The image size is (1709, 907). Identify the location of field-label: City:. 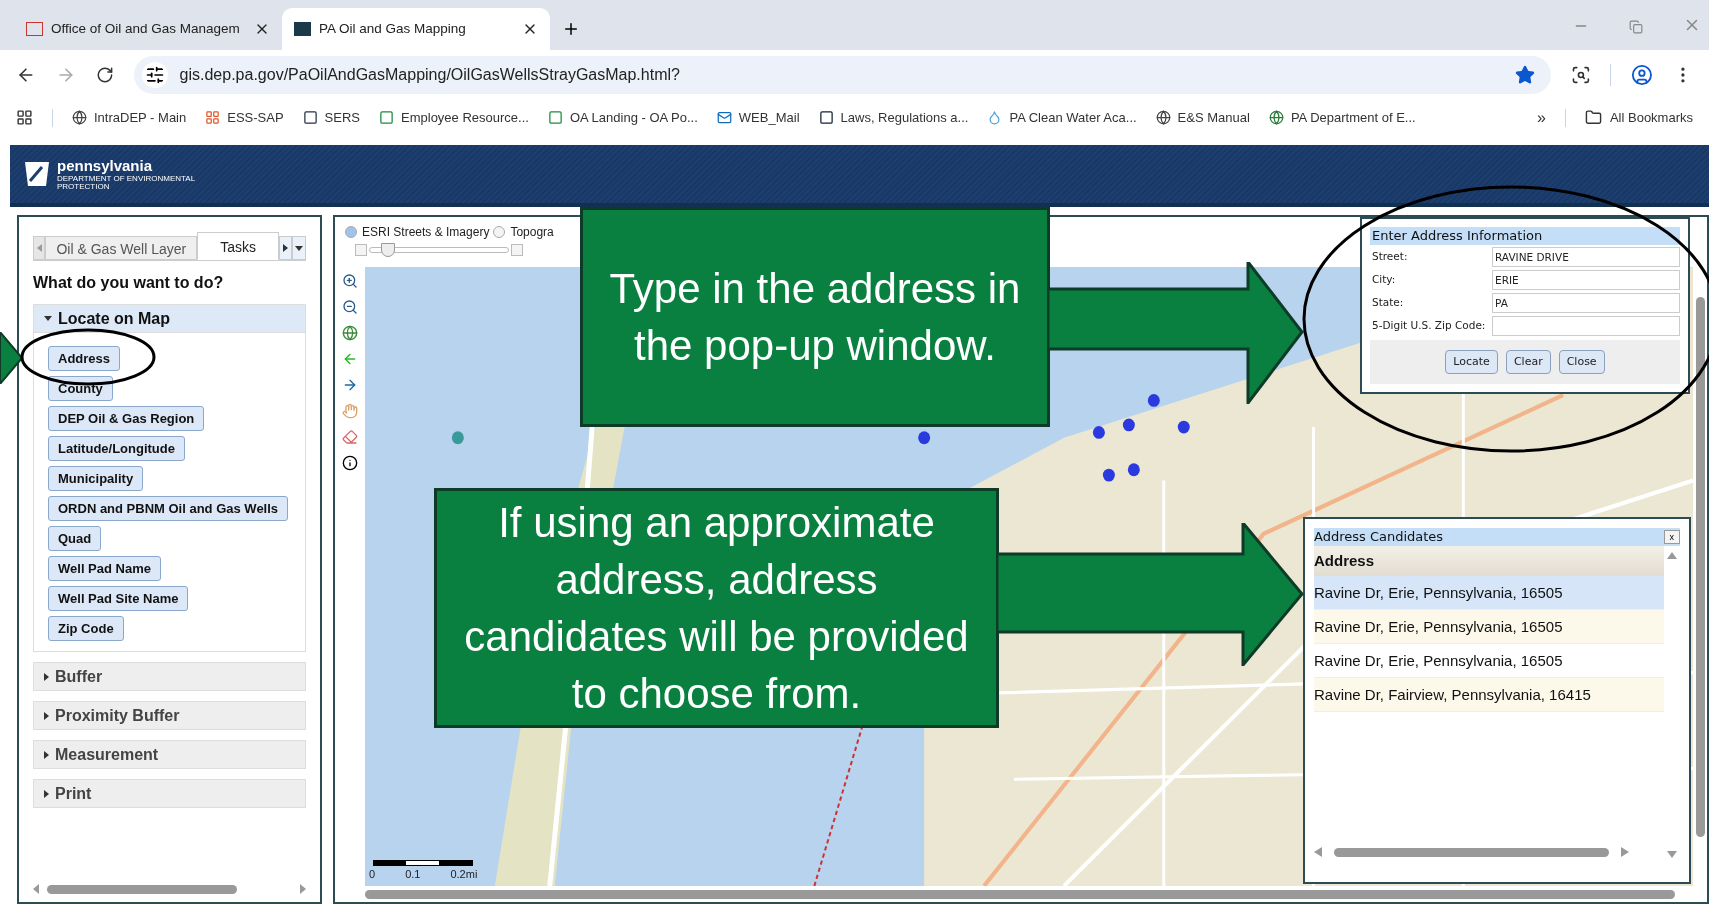
(1384, 280).